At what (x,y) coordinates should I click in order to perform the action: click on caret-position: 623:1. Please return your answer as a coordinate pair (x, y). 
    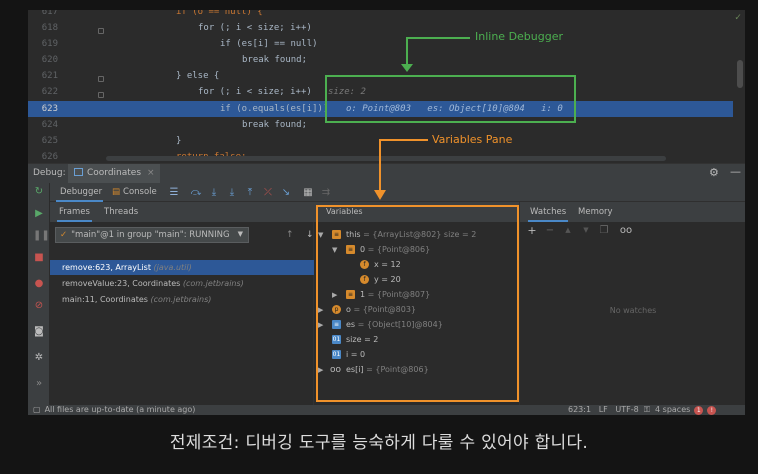
    Looking at the image, I should click on (579, 409).